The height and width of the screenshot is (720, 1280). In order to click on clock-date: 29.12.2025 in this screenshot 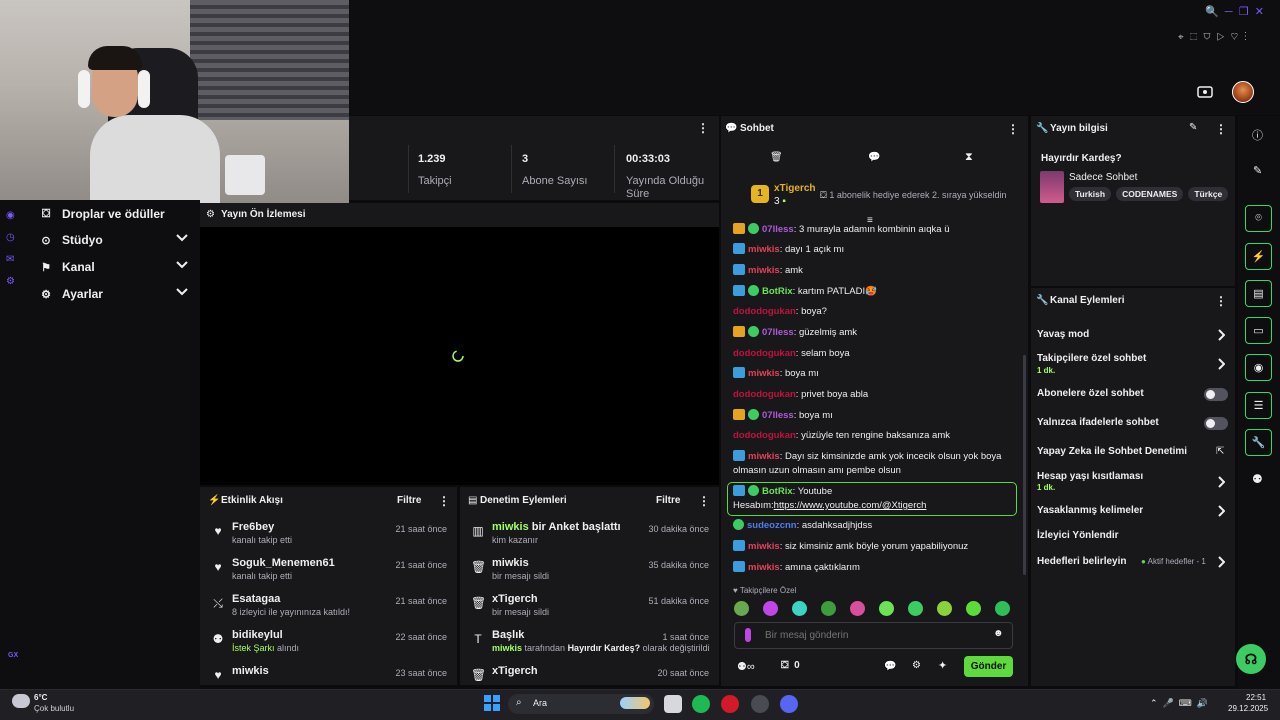, I will do `click(1248, 708)`.